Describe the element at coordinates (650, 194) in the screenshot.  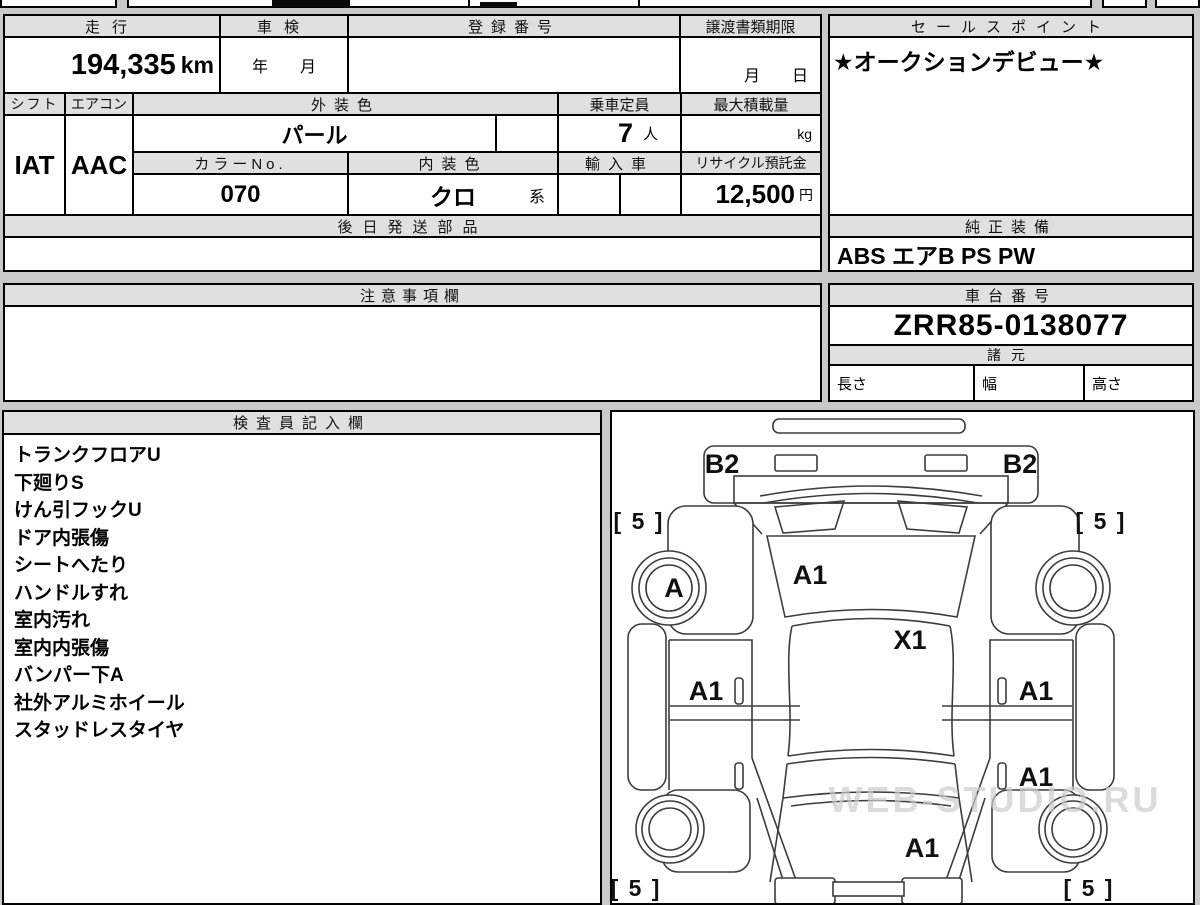
I see `import-cell-b` at that location.